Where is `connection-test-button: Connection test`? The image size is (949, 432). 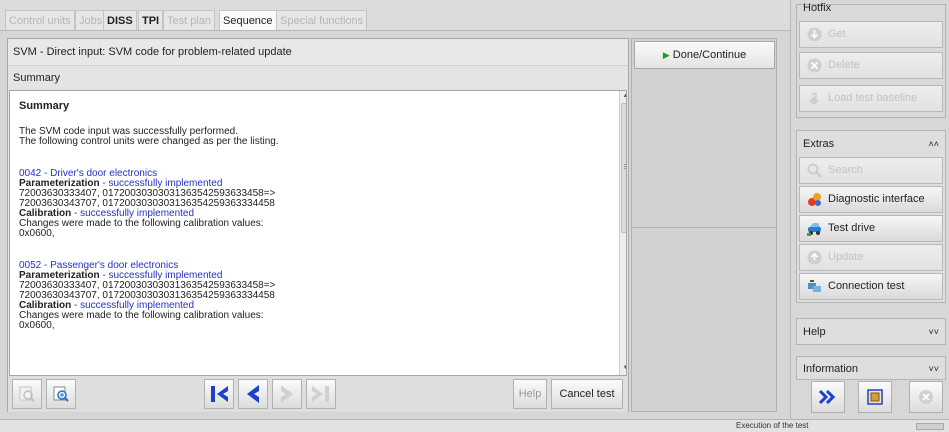 connection-test-button: Connection test is located at coordinates (871, 286).